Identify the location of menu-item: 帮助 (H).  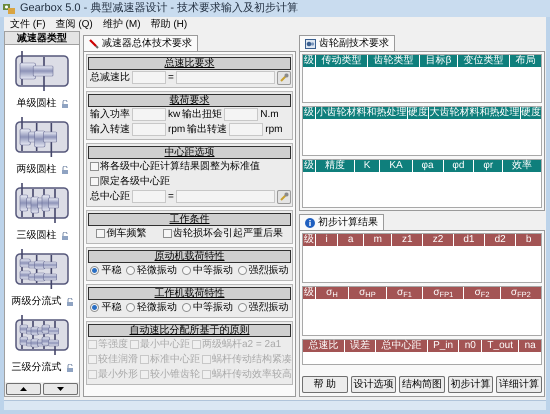
(169, 24).